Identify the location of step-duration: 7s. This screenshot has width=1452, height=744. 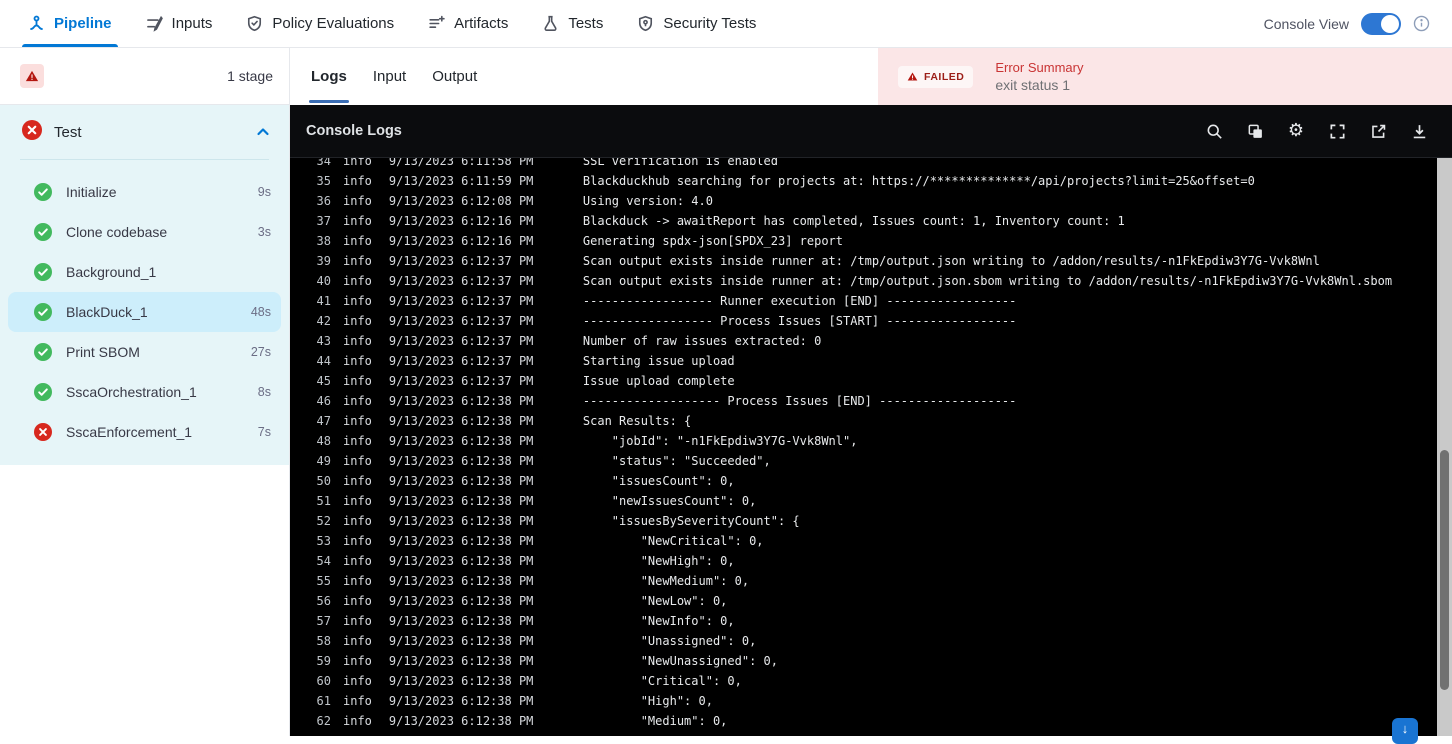
(264, 432).